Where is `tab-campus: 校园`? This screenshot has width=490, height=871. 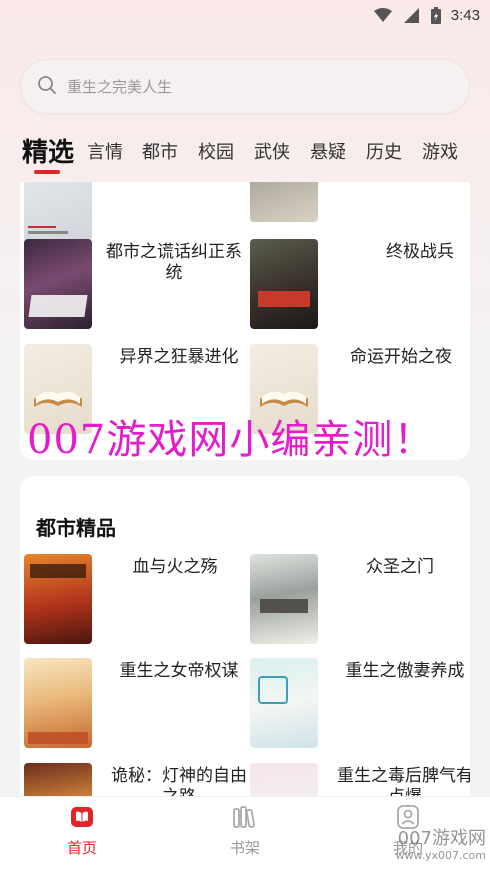
tab-campus: 校园 is located at coordinates (216, 151).